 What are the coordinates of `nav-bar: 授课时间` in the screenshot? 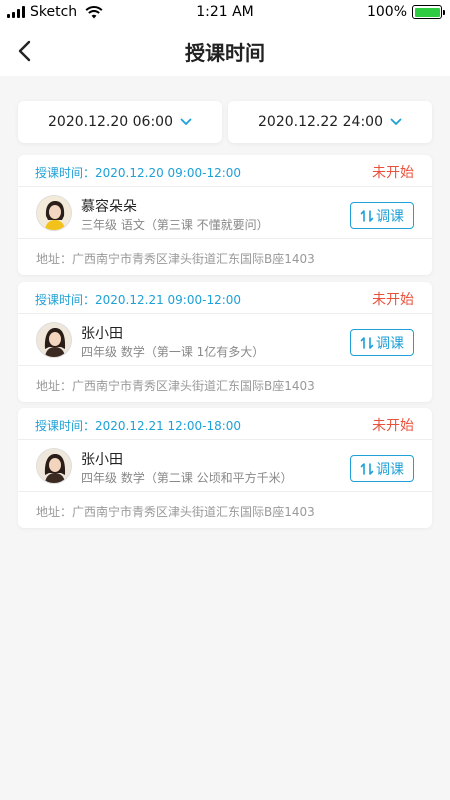 It's located at (225, 51).